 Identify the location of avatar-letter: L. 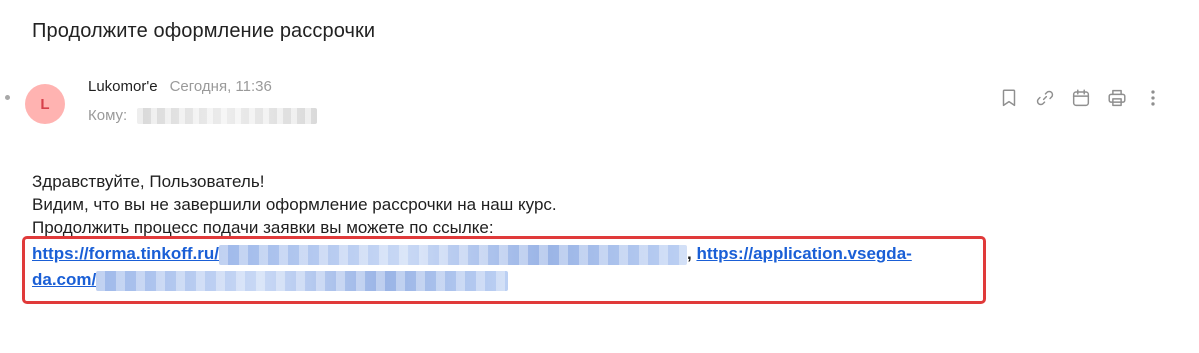
(45, 104).